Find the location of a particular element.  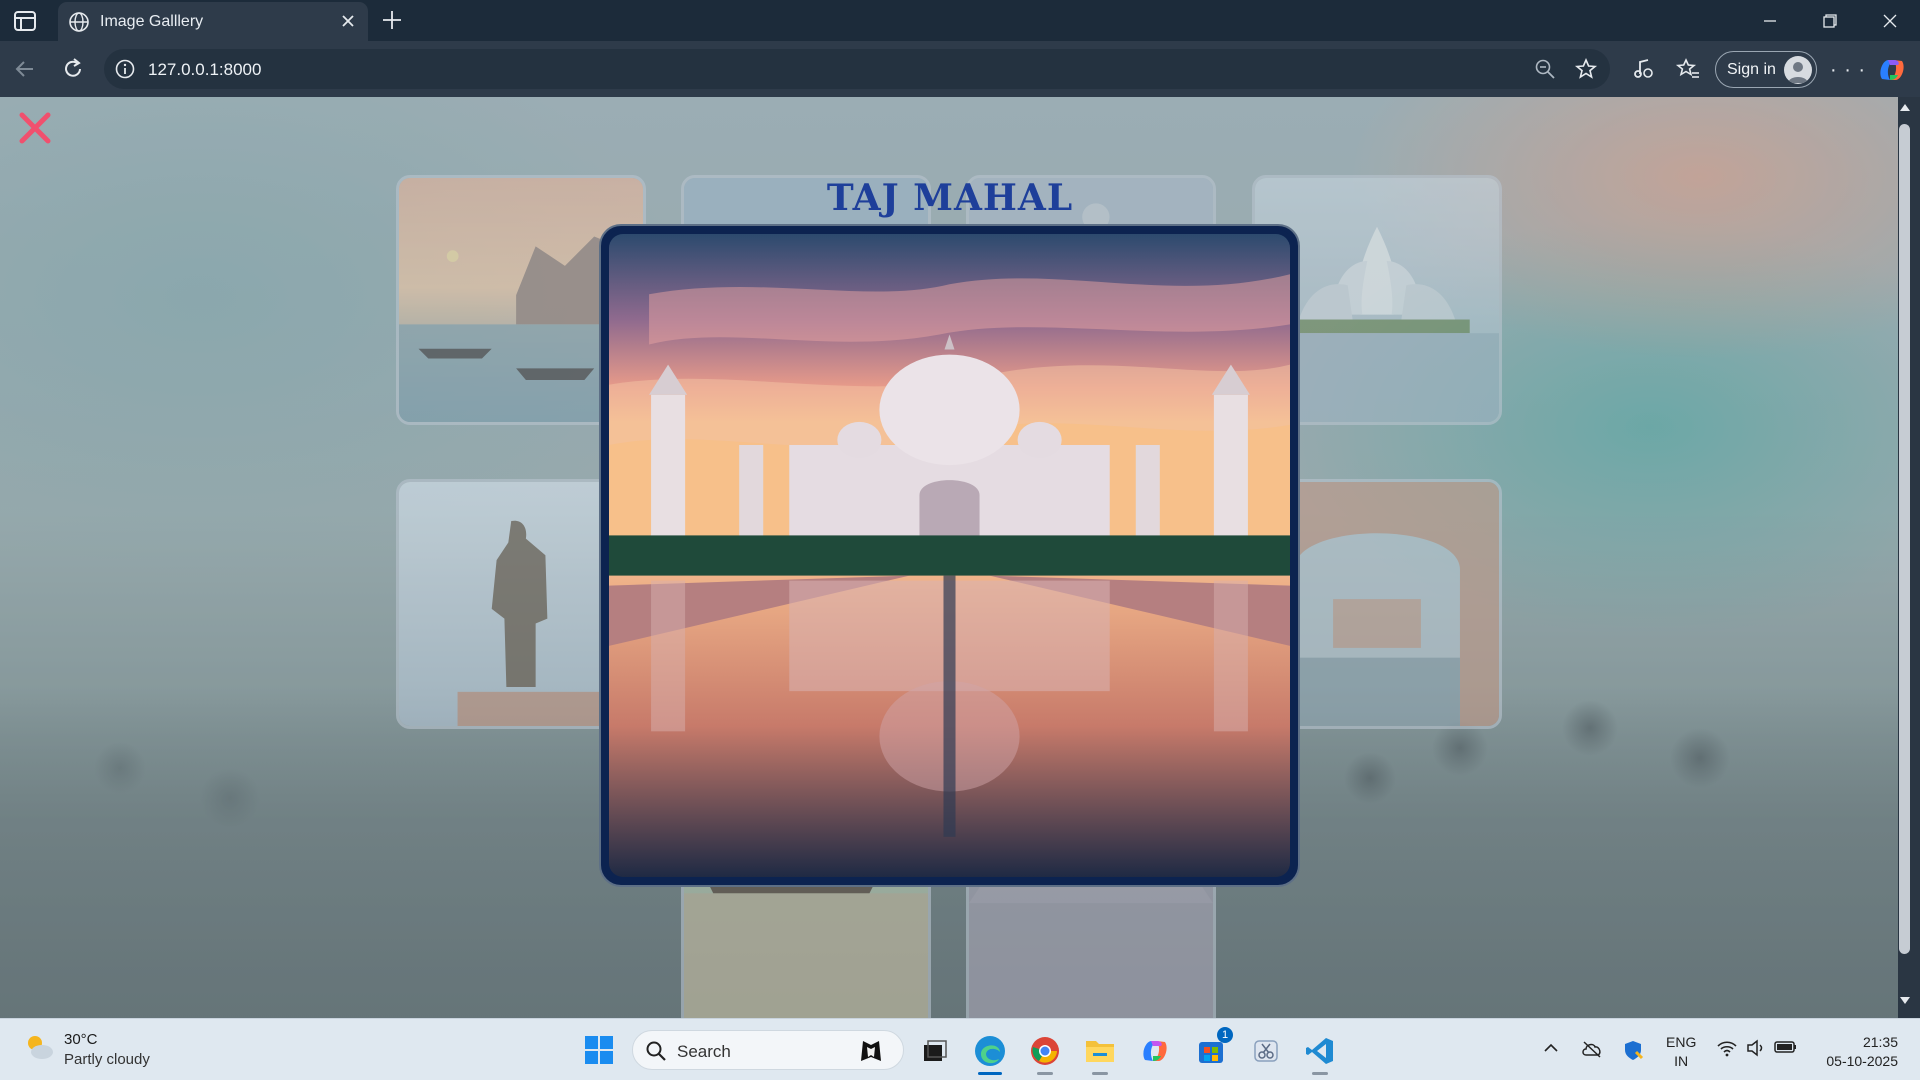

sidebar-toggle-icon is located at coordinates (25, 21).